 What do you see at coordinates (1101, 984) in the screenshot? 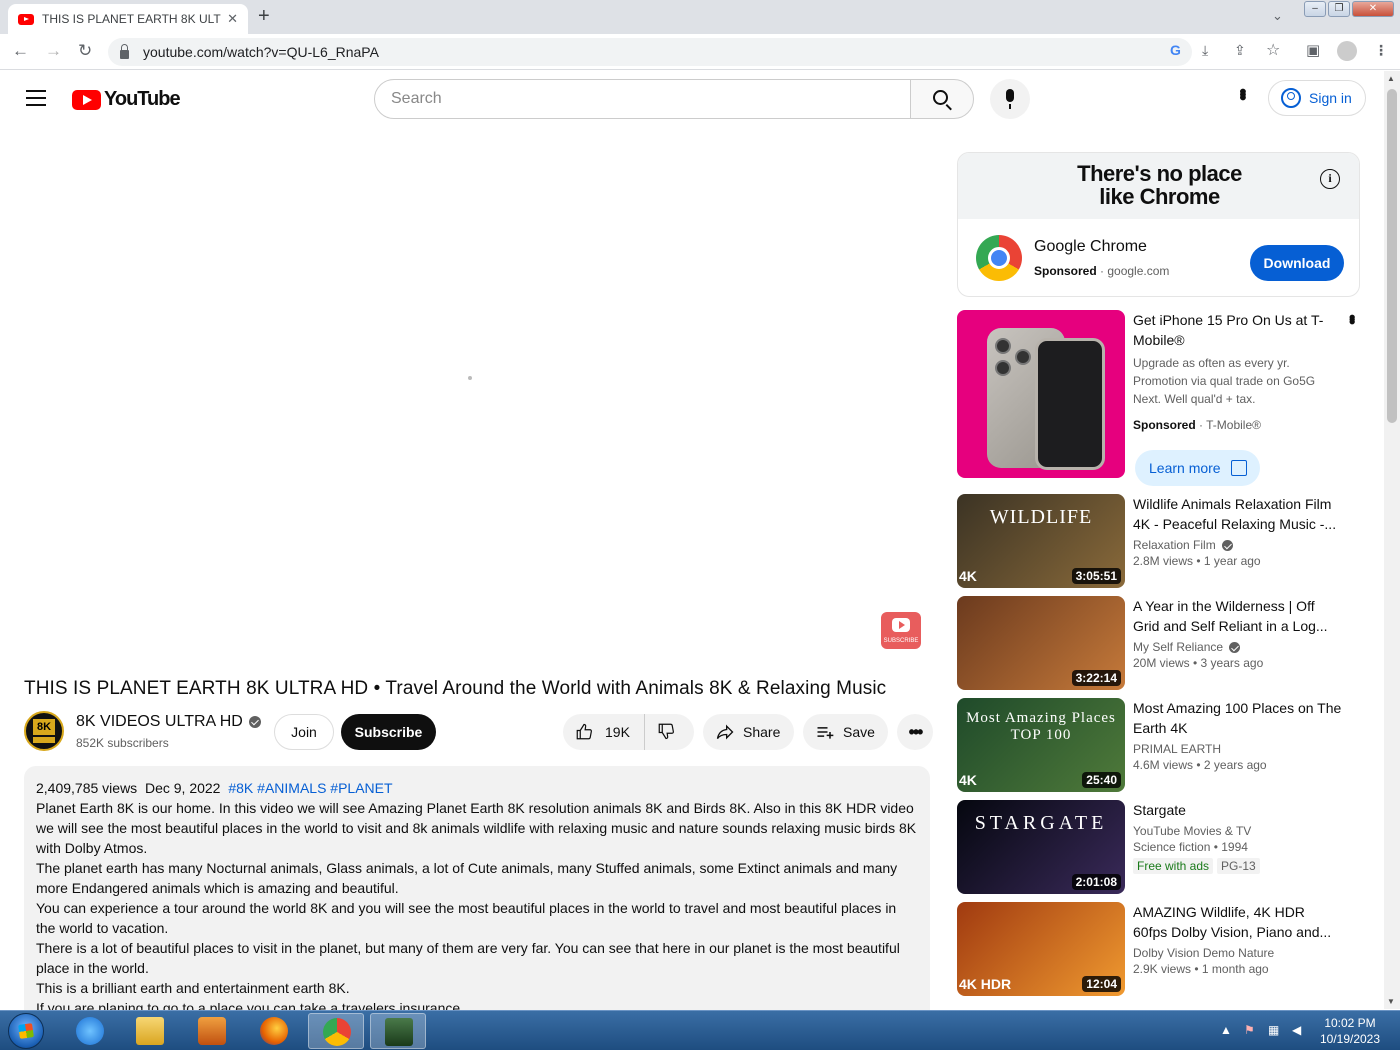
I see `video-duration: 12:04` at bounding box center [1101, 984].